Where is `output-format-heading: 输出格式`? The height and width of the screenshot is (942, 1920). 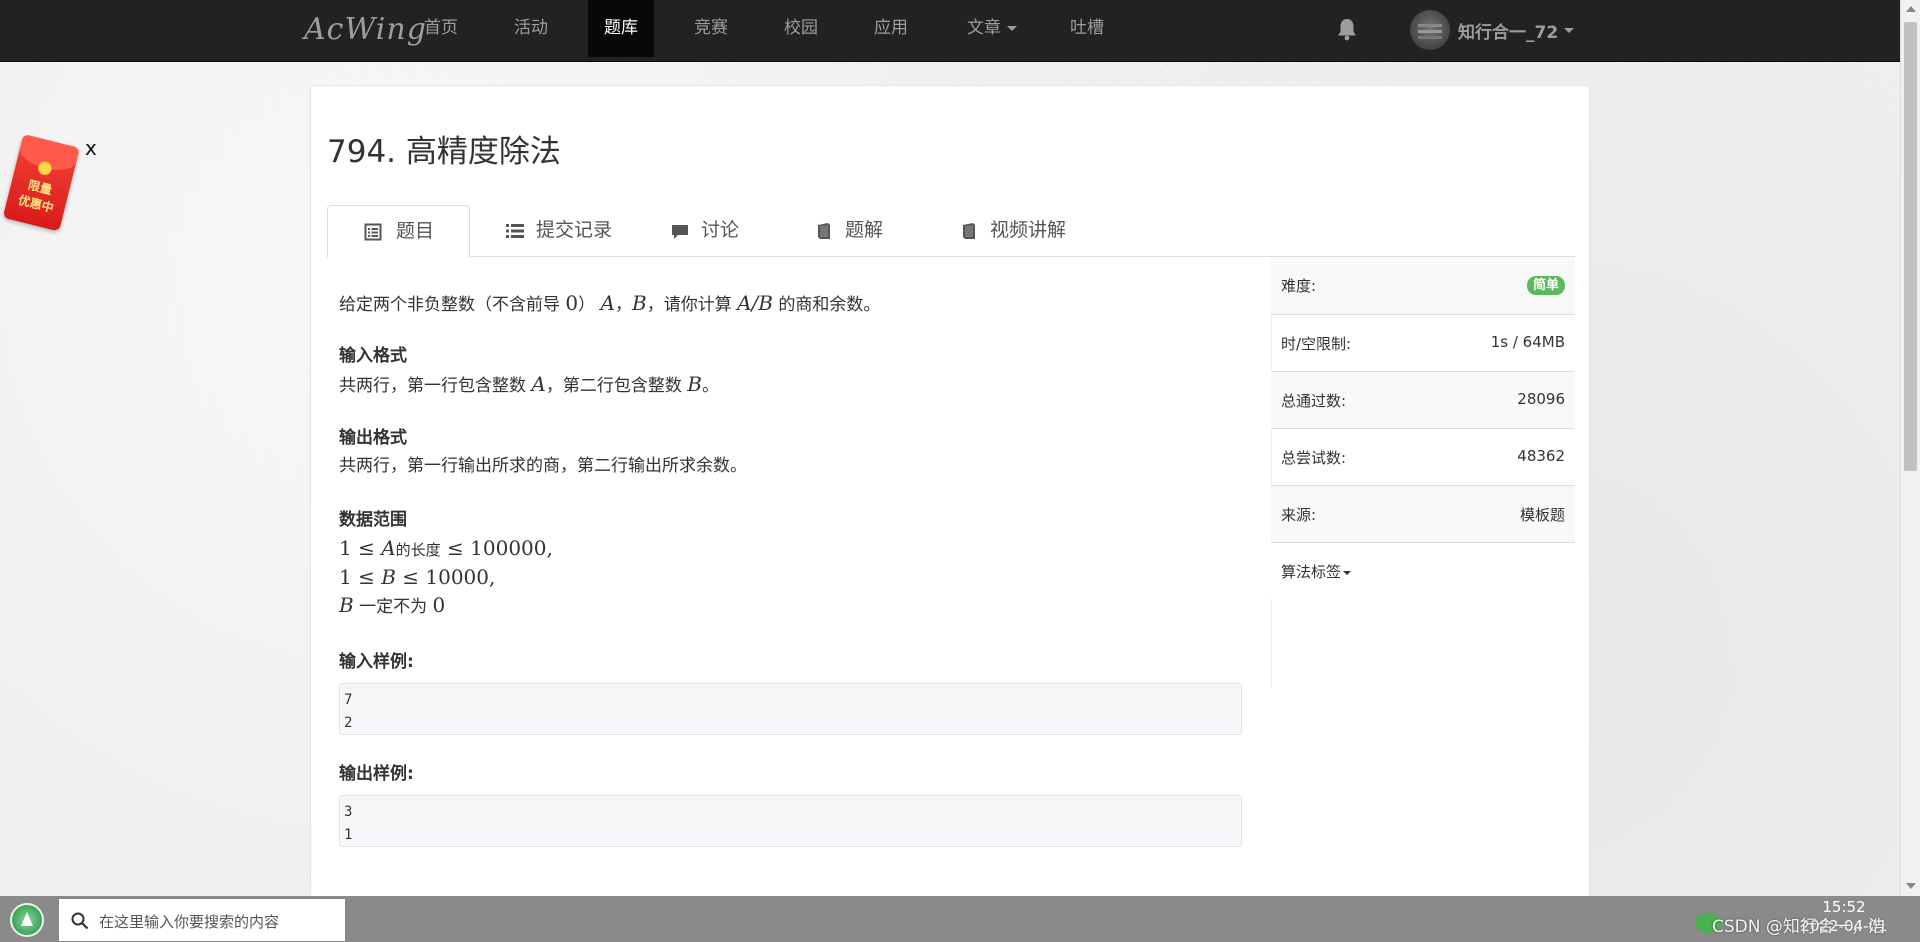
output-format-heading: 输出格式 is located at coordinates (373, 438).